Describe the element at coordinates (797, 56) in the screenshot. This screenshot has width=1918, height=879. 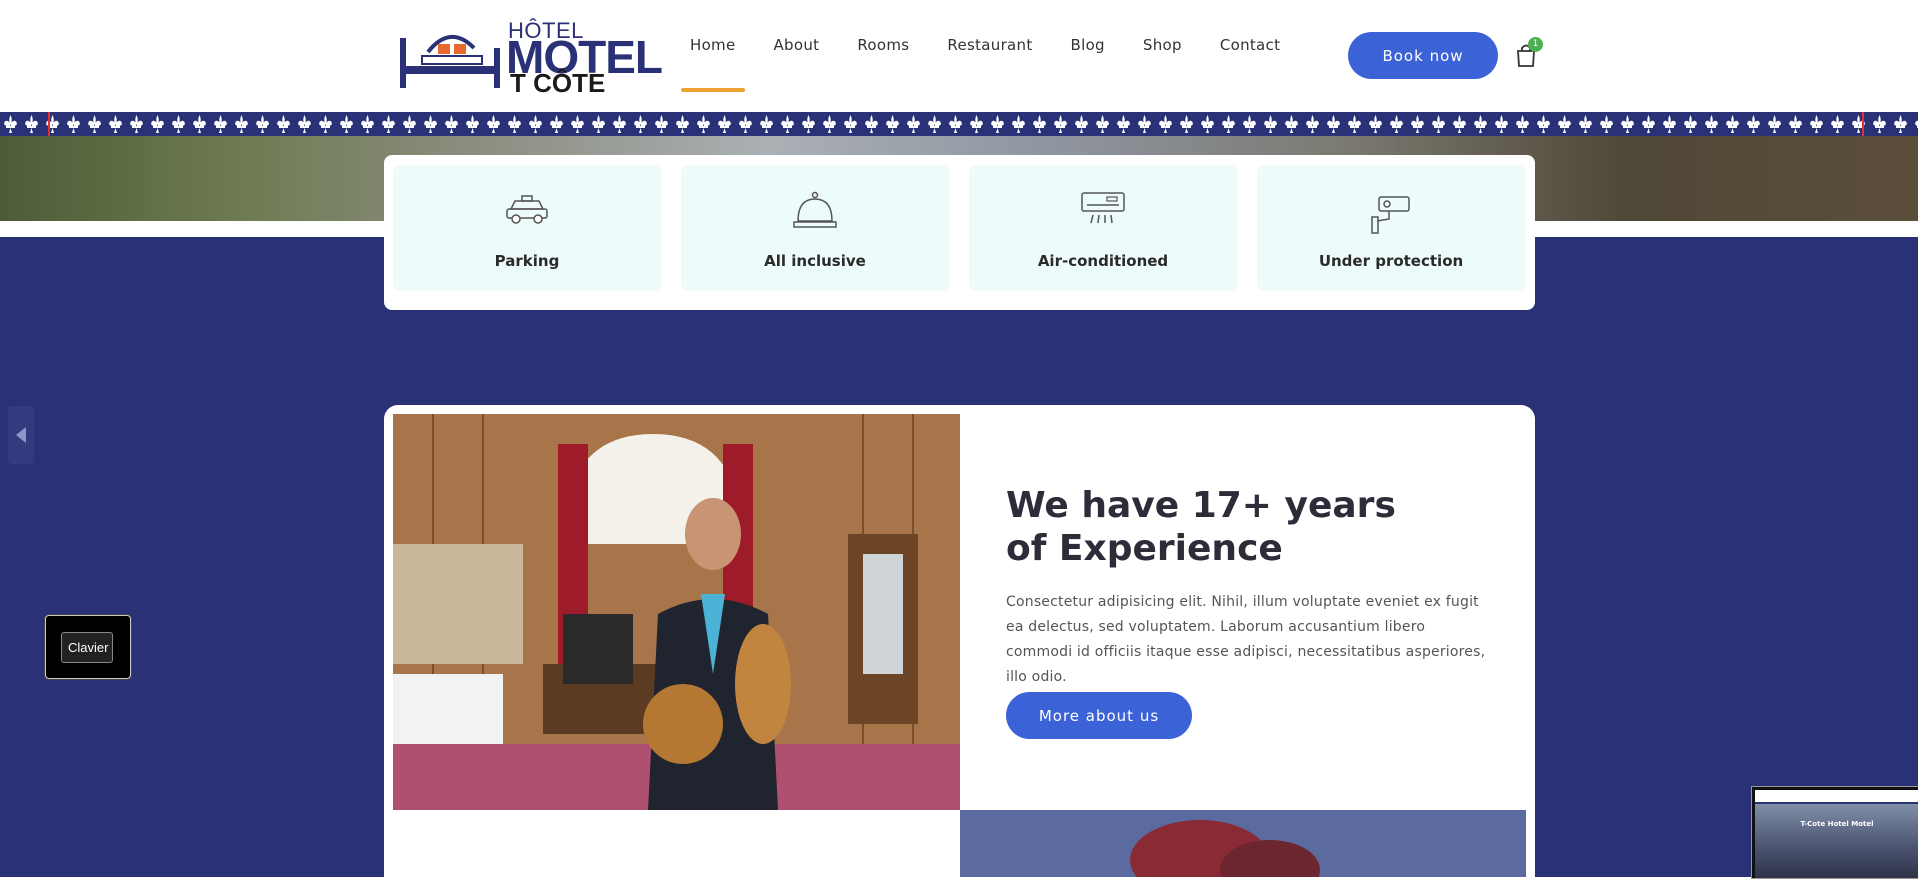
I see `nav-about: About` at that location.